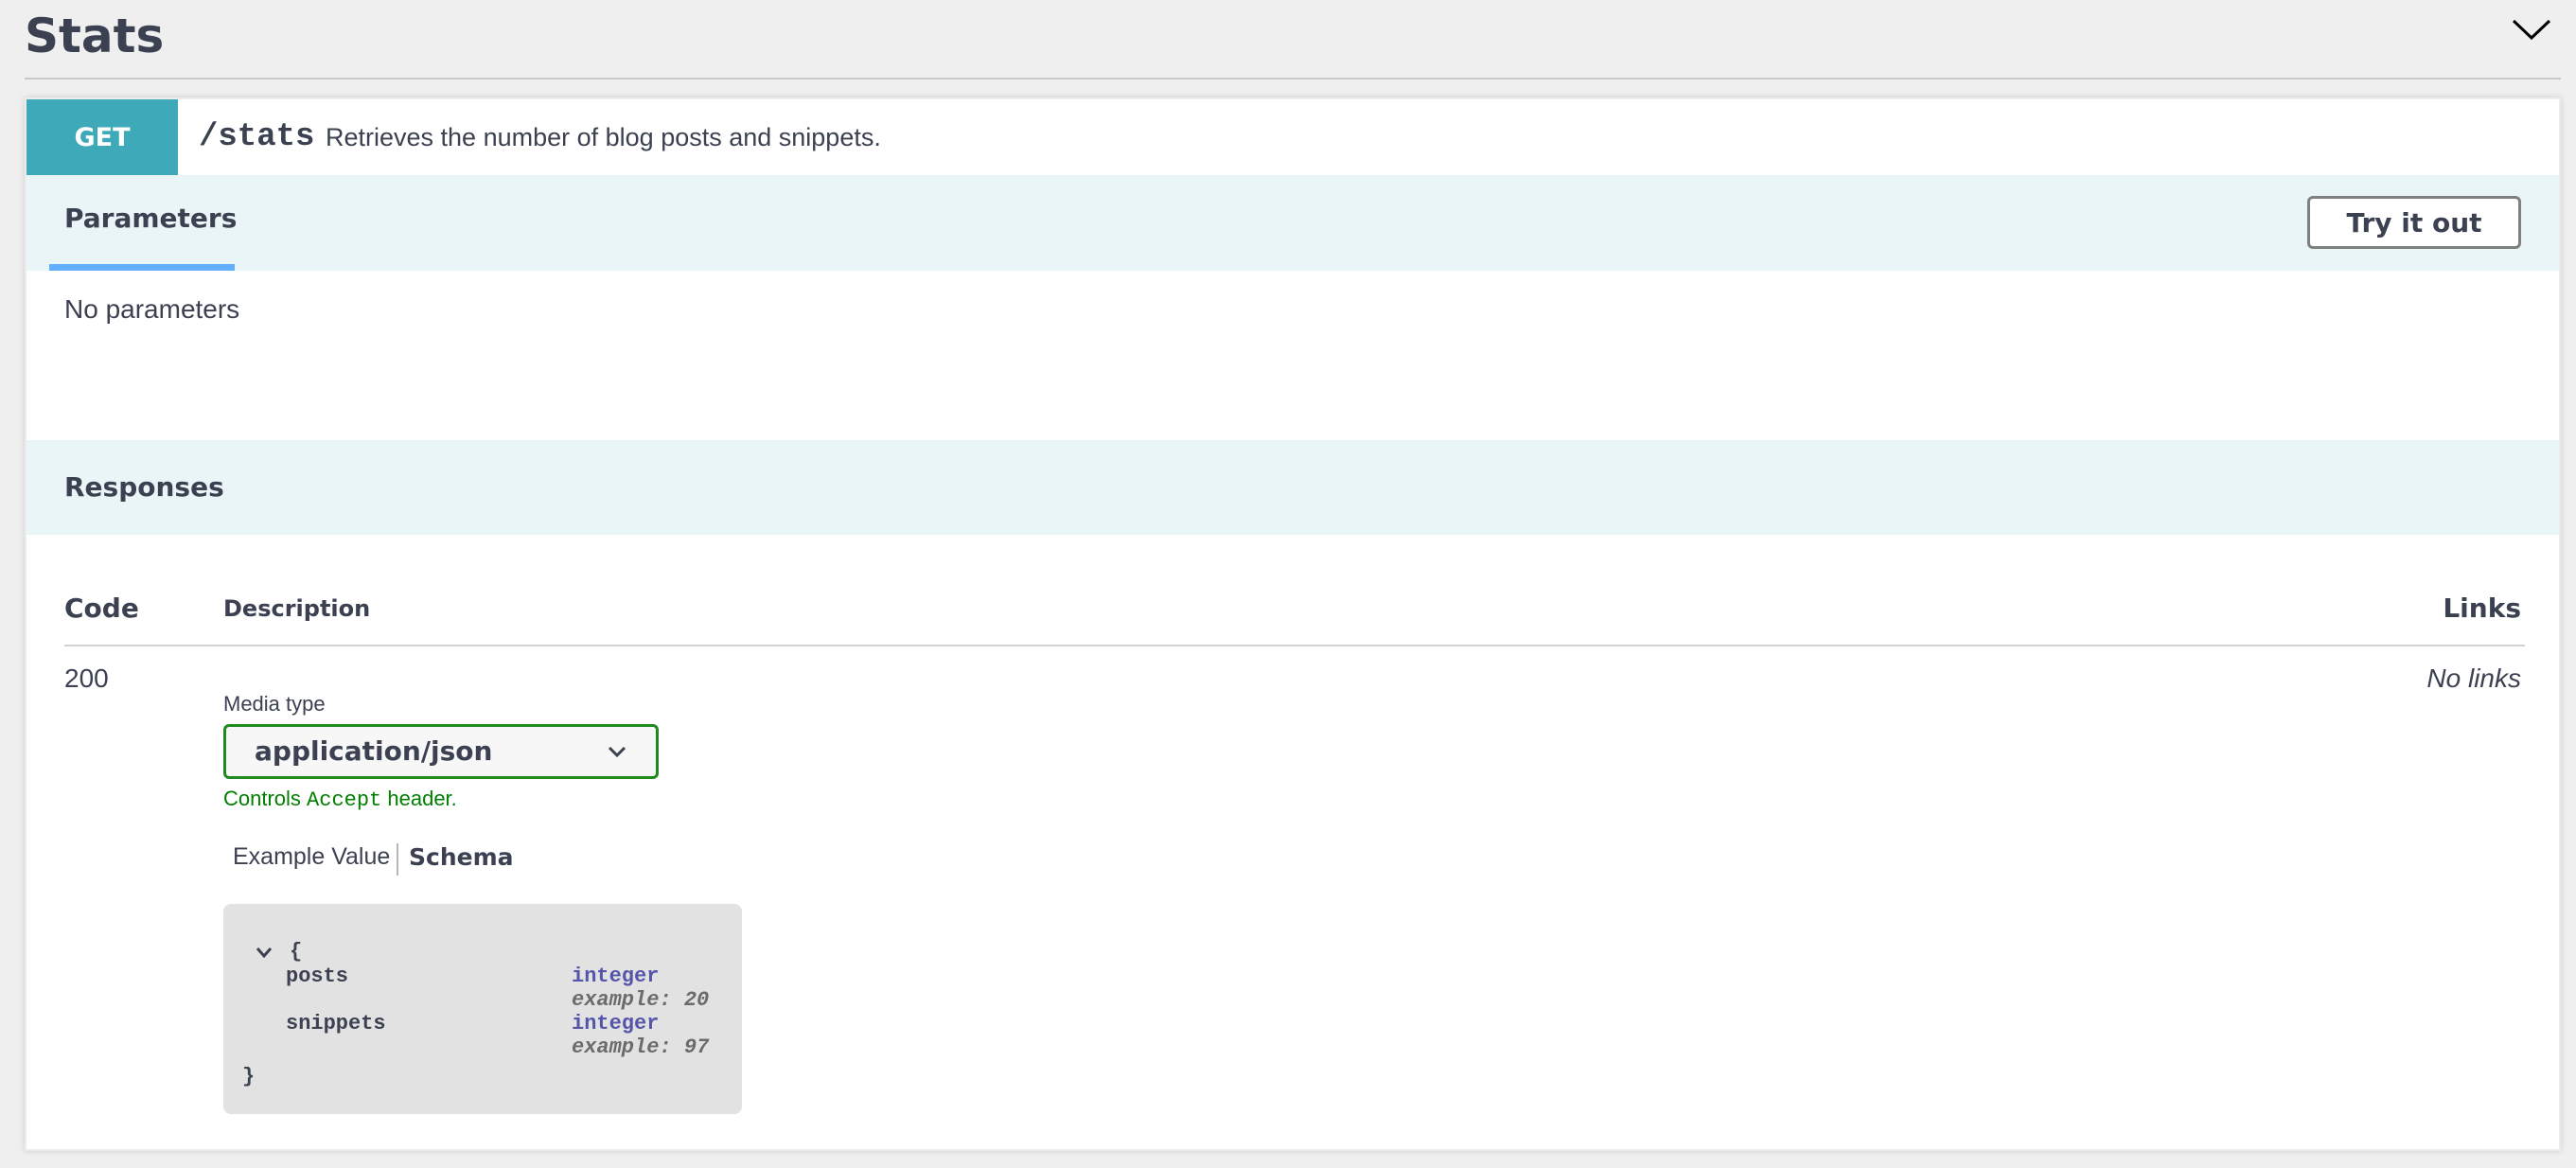 The height and width of the screenshot is (1168, 2576). What do you see at coordinates (101, 608) in the screenshot?
I see `column-header-code: Code` at bounding box center [101, 608].